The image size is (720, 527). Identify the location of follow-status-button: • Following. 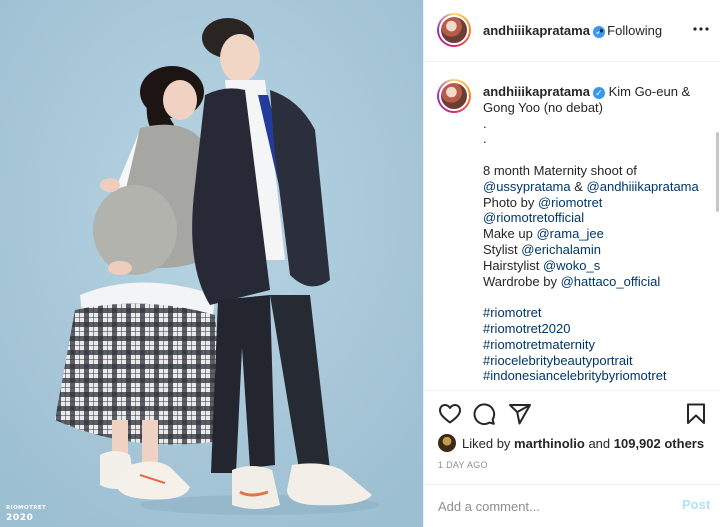
(630, 30).